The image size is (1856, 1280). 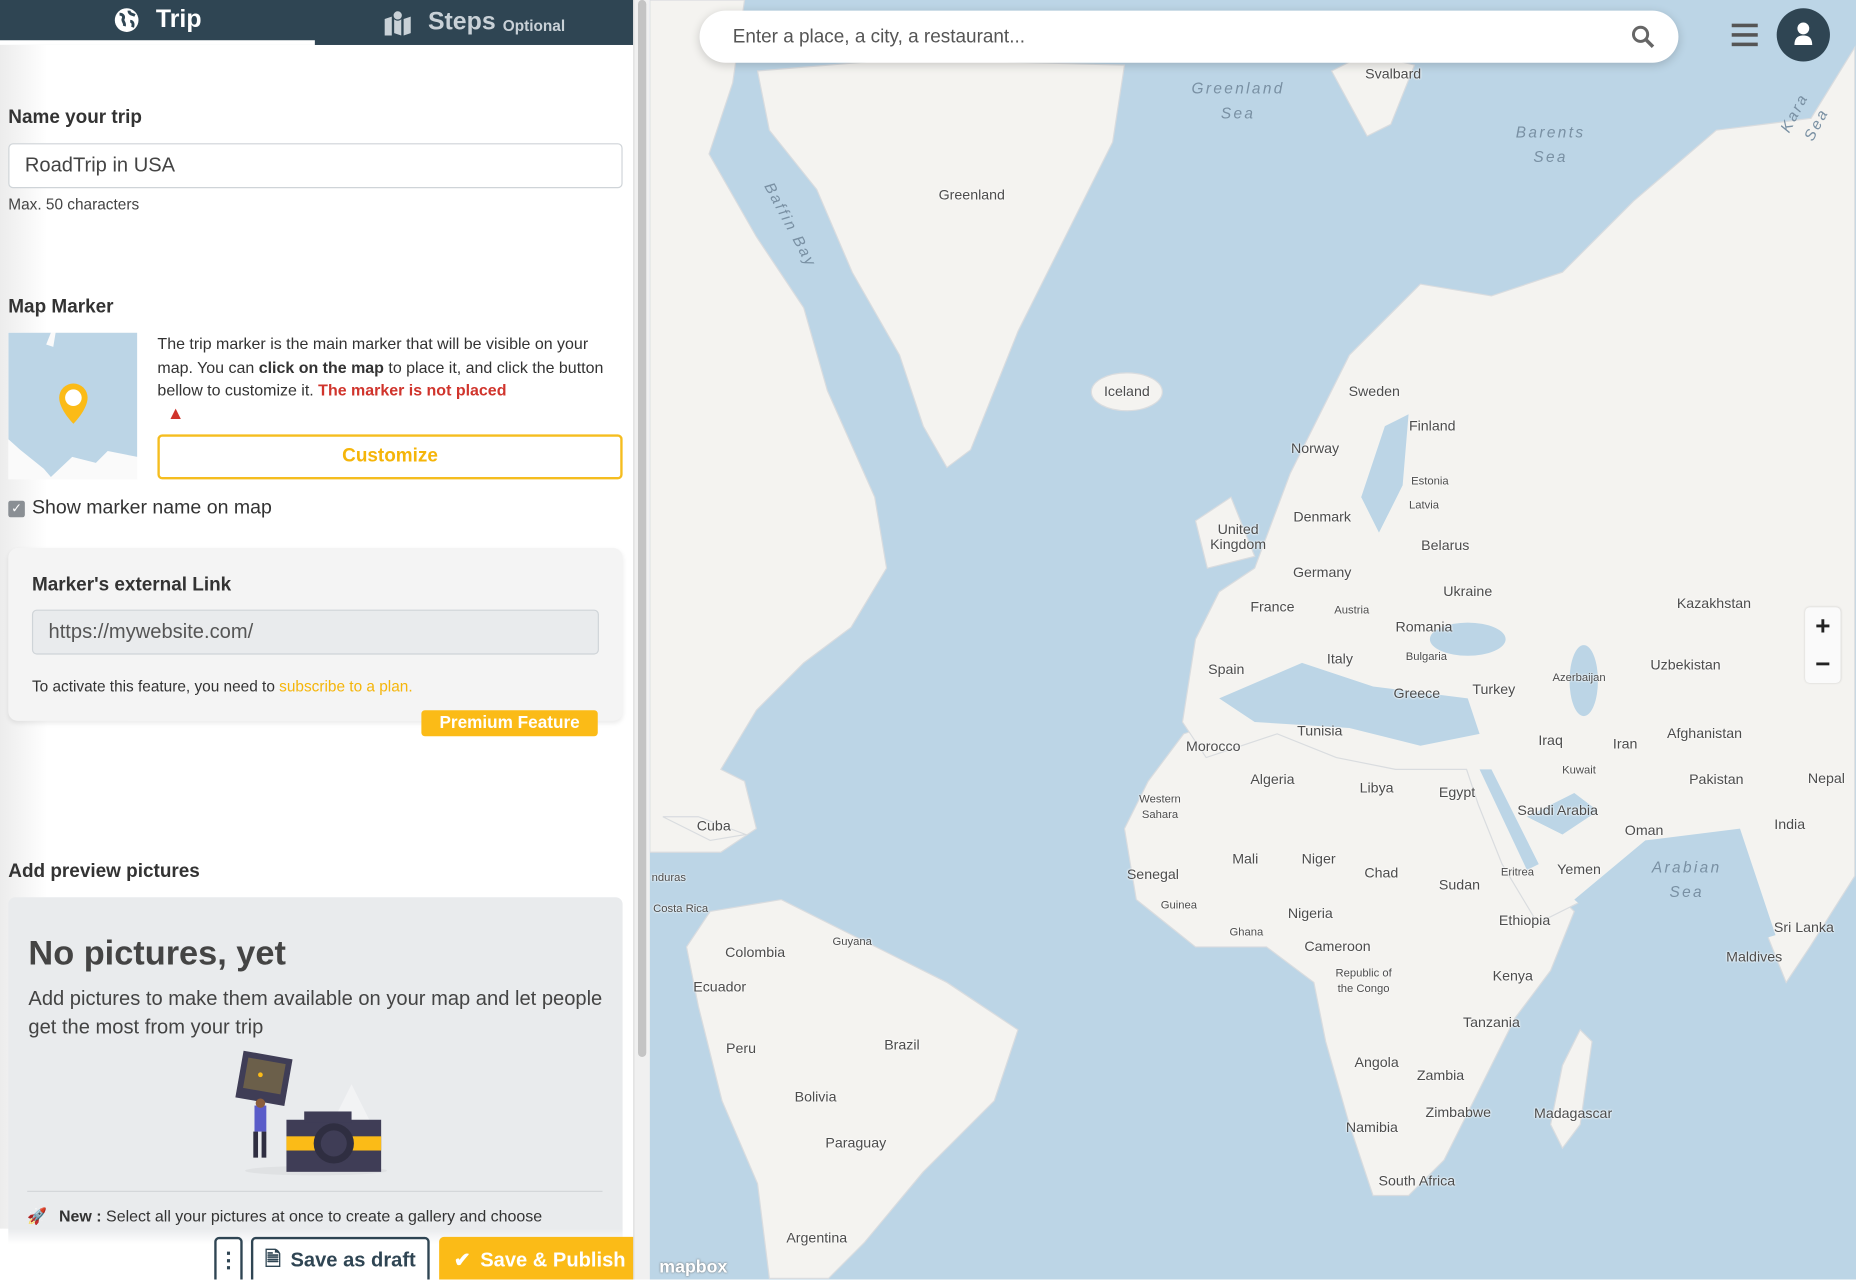 I want to click on note-text: To activate this feature, you need to, so click(x=155, y=686).